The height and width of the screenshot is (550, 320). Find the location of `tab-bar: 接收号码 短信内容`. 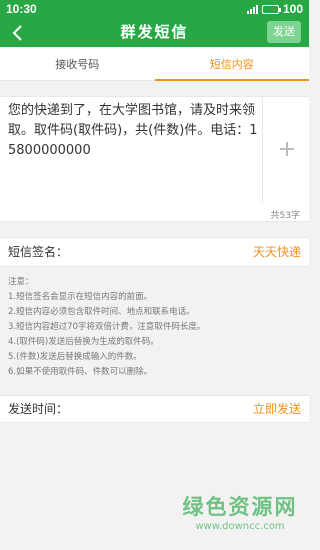

tab-bar: 接收号码 短信内容 is located at coordinates (154, 64).